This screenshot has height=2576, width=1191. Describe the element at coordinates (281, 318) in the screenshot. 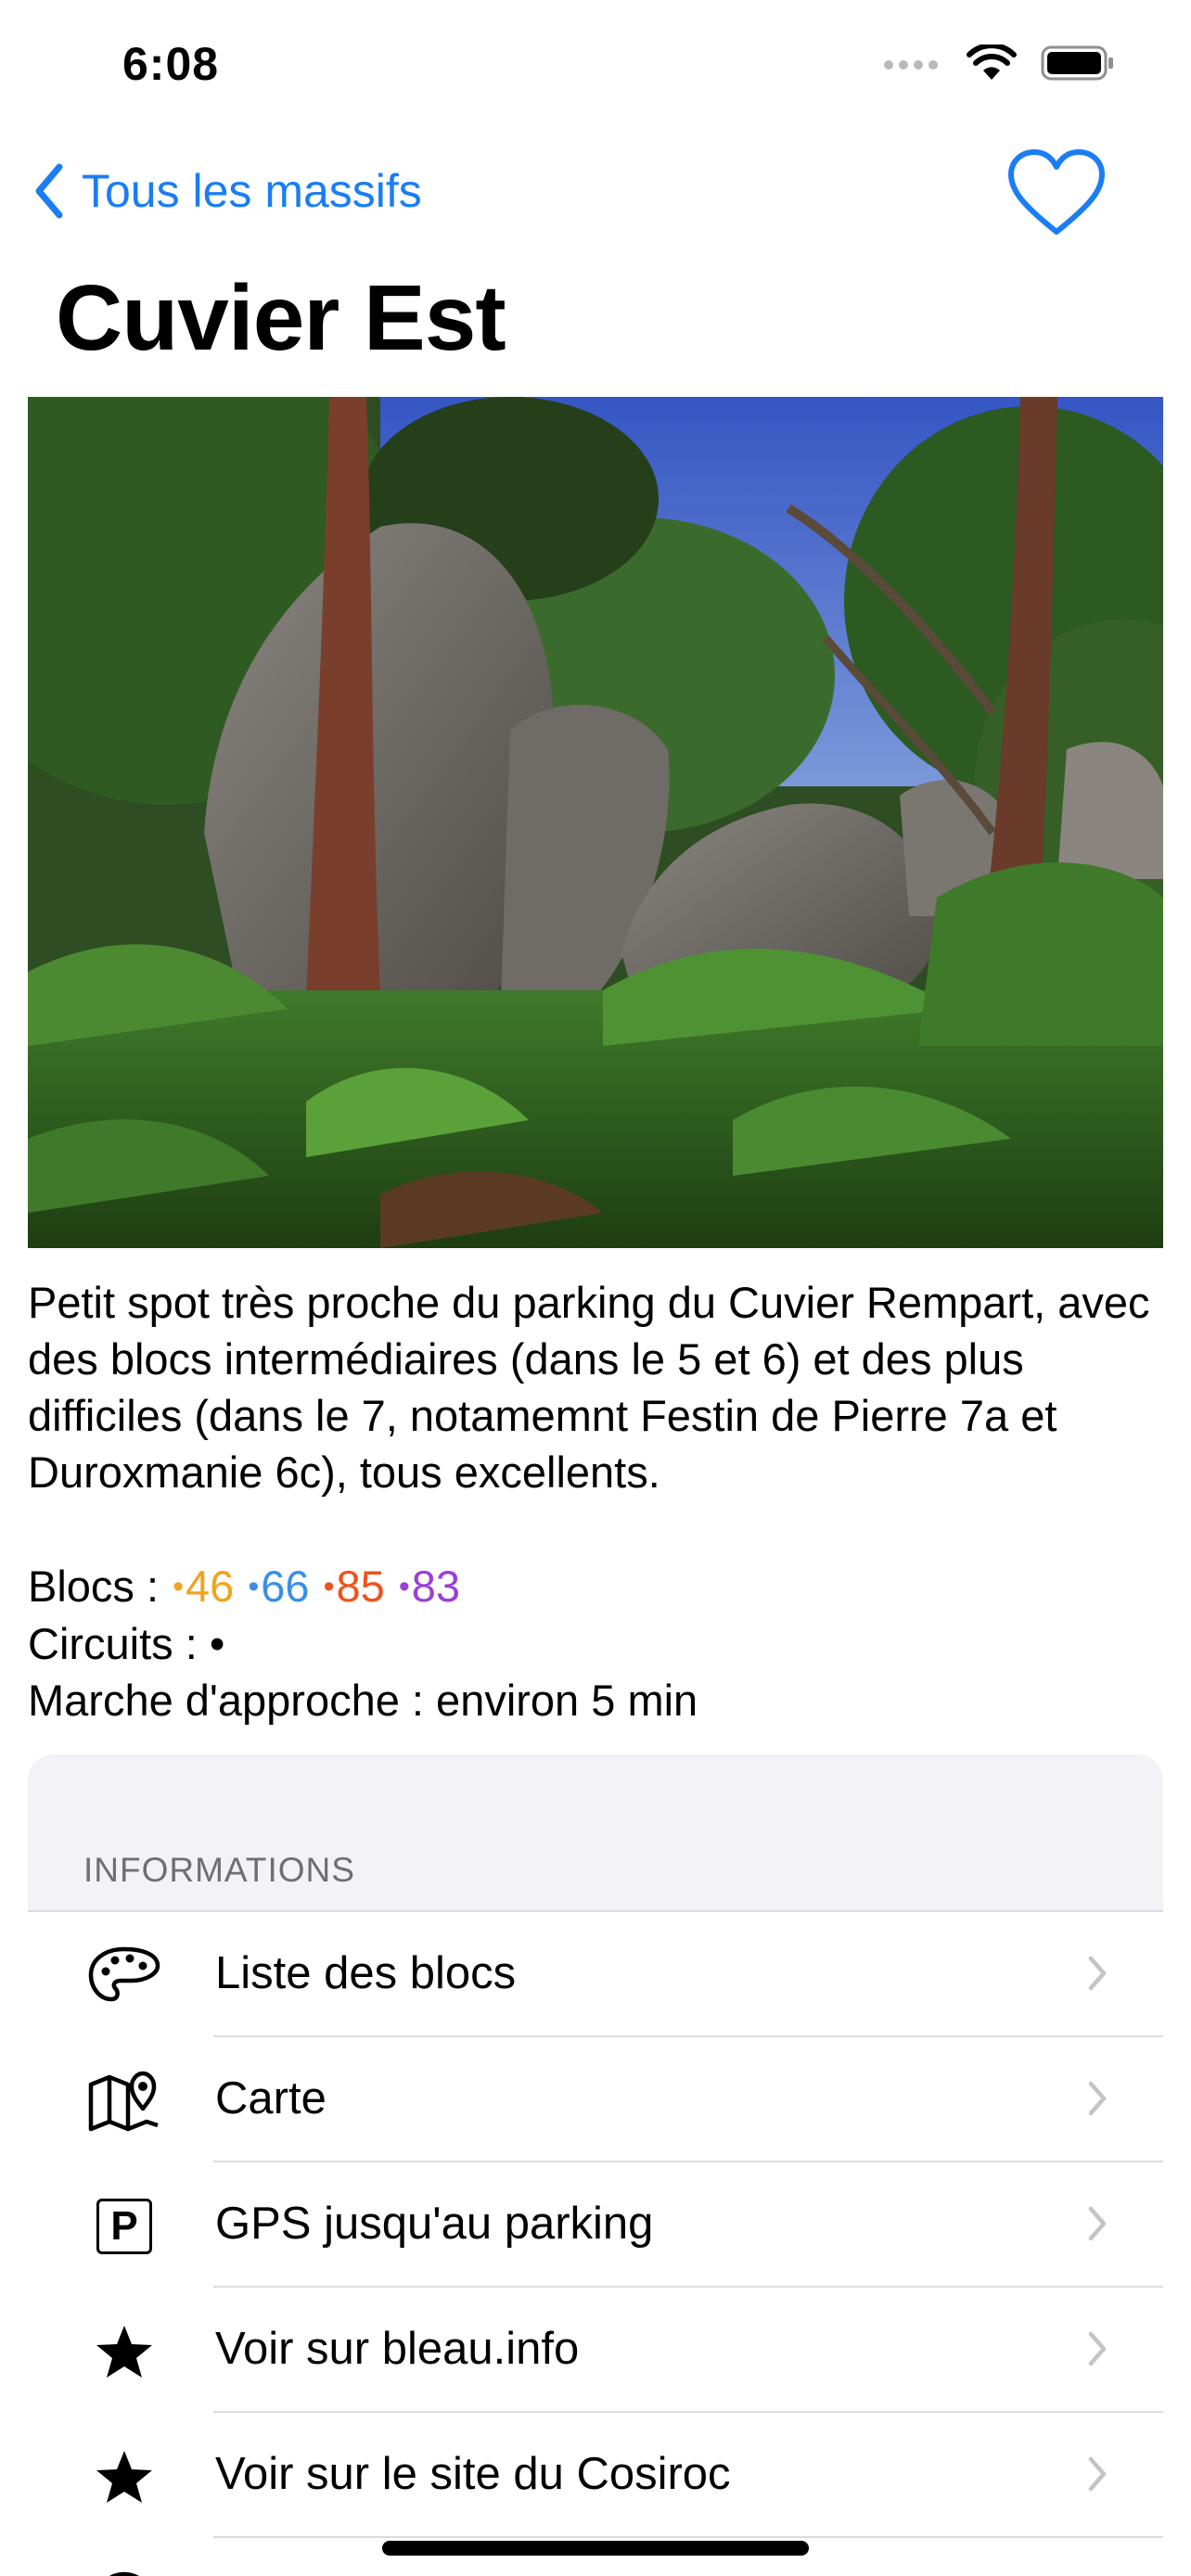

I see `page-title: Cuvier Est` at that location.